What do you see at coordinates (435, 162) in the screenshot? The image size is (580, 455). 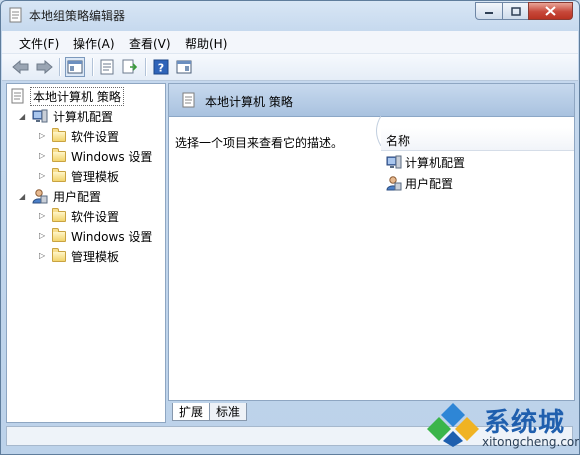 I see `list-item-label: 计算机配置` at bounding box center [435, 162].